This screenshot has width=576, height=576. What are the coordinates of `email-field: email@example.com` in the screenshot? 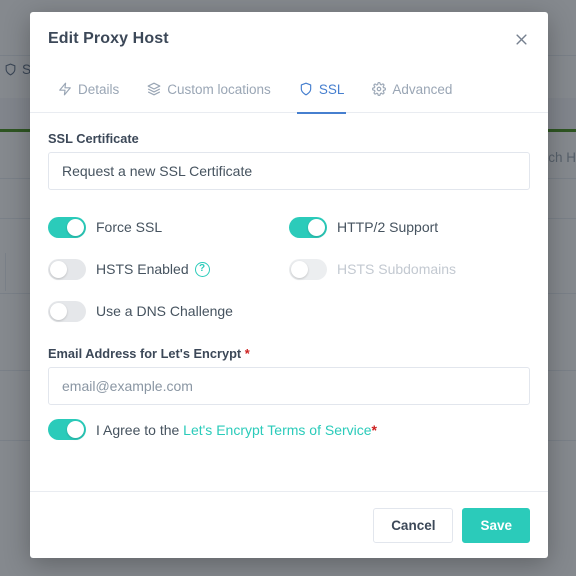 It's located at (289, 386).